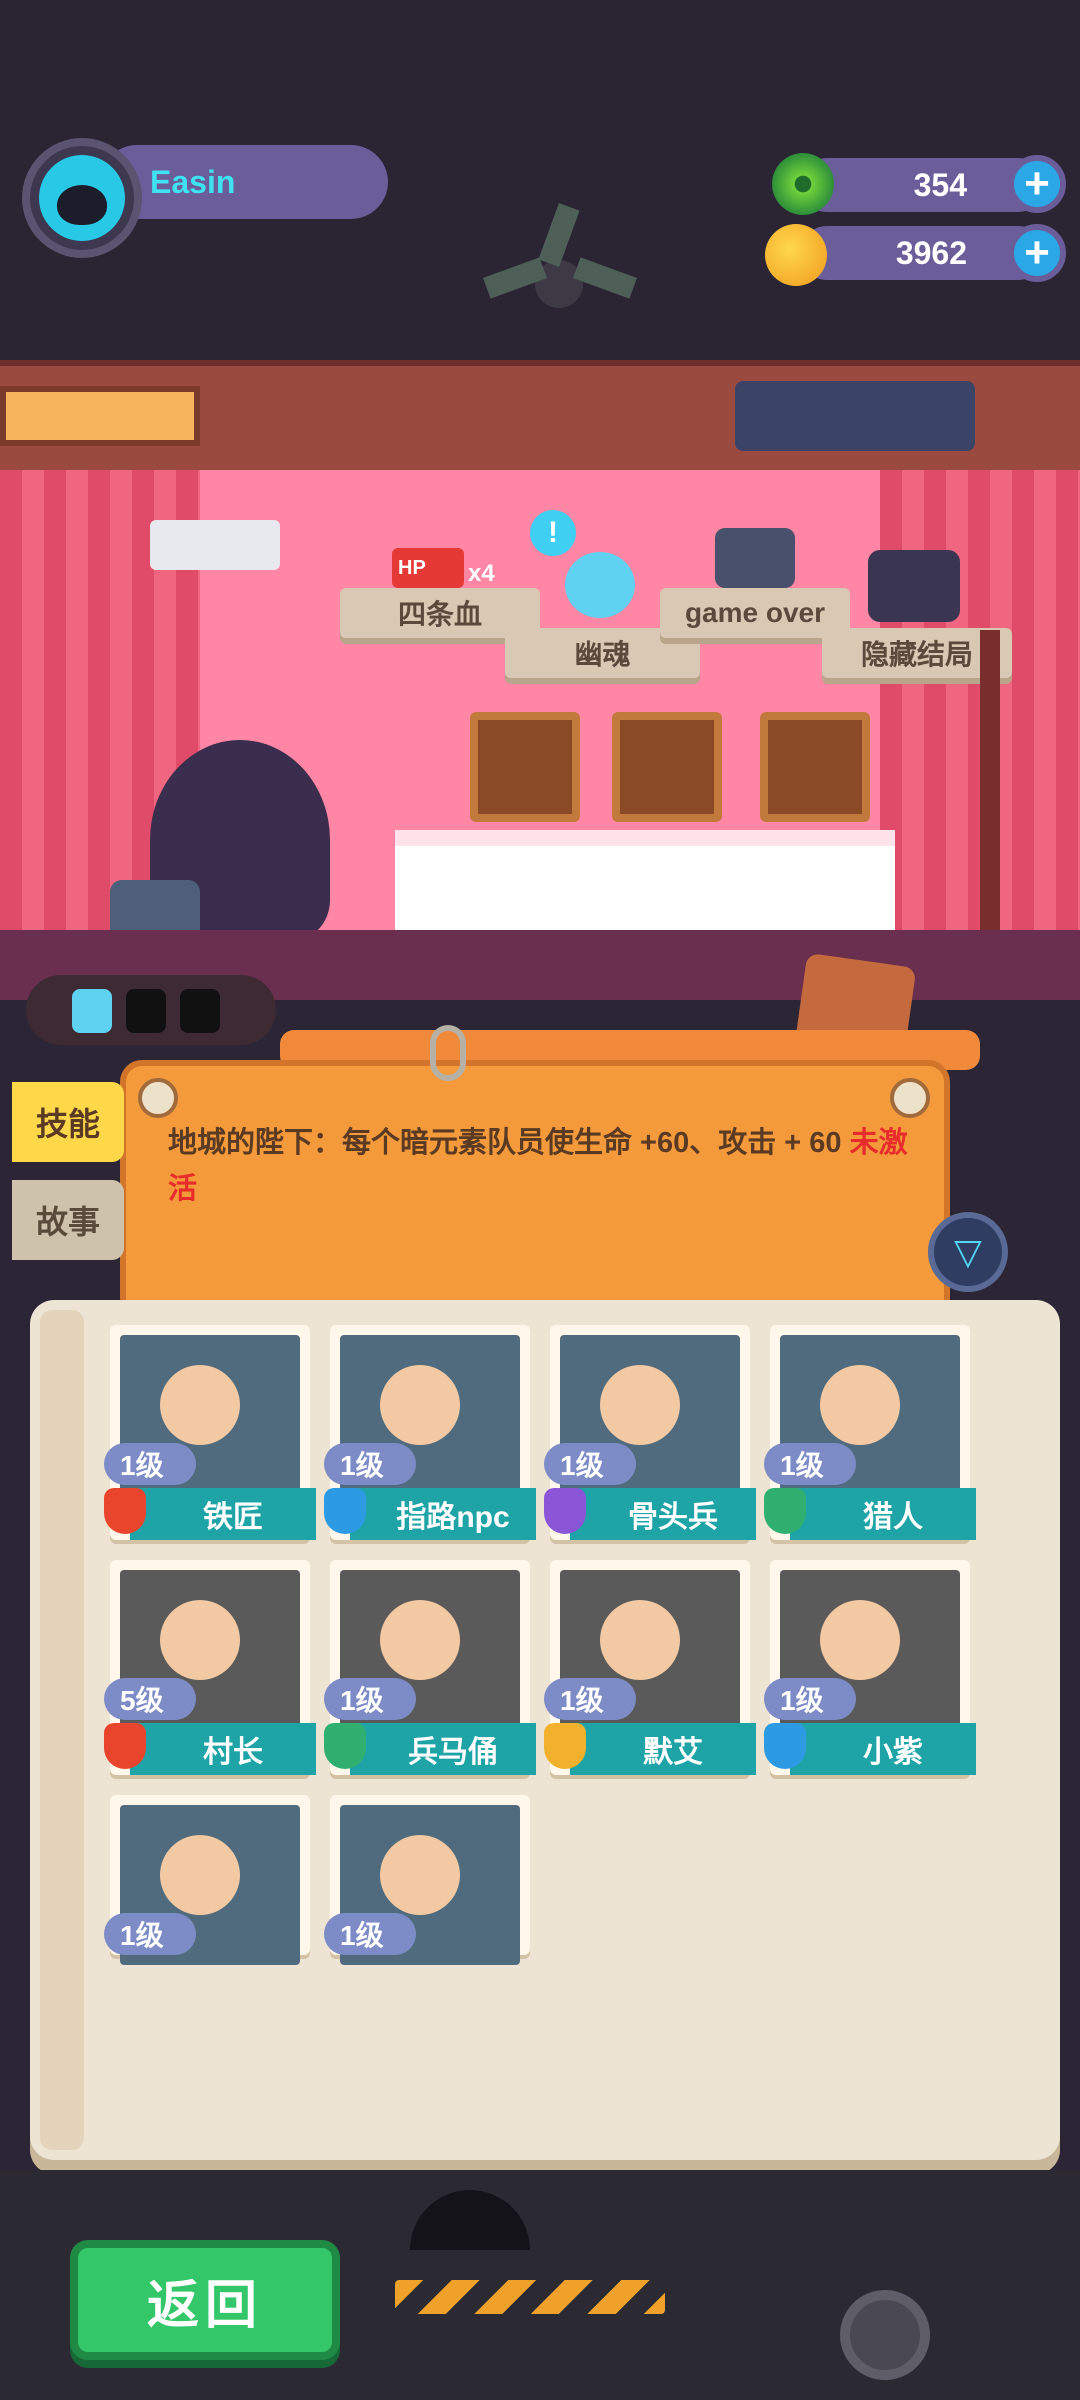 The height and width of the screenshot is (2400, 1080). I want to click on sign-game-over: game over, so click(755, 613).